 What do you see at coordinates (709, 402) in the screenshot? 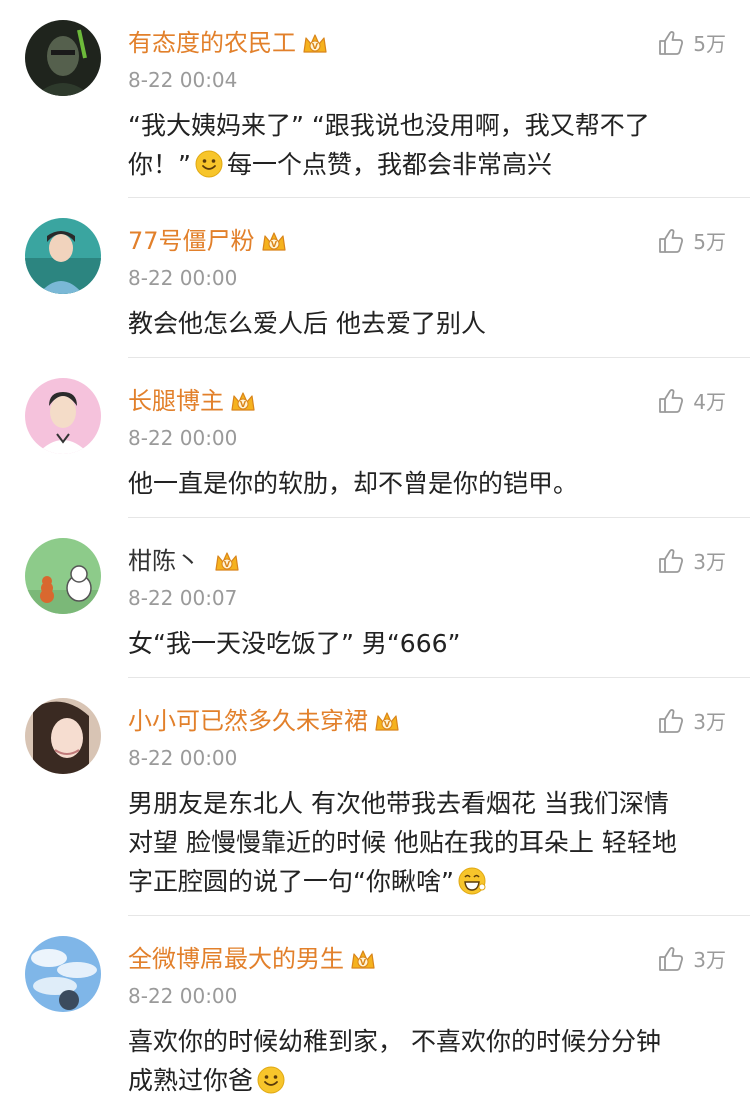
I see `like-count: 4万` at bounding box center [709, 402].